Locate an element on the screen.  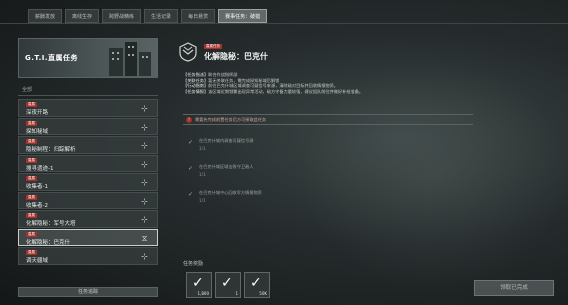
reward-quantity: 50K is located at coordinates (263, 293).